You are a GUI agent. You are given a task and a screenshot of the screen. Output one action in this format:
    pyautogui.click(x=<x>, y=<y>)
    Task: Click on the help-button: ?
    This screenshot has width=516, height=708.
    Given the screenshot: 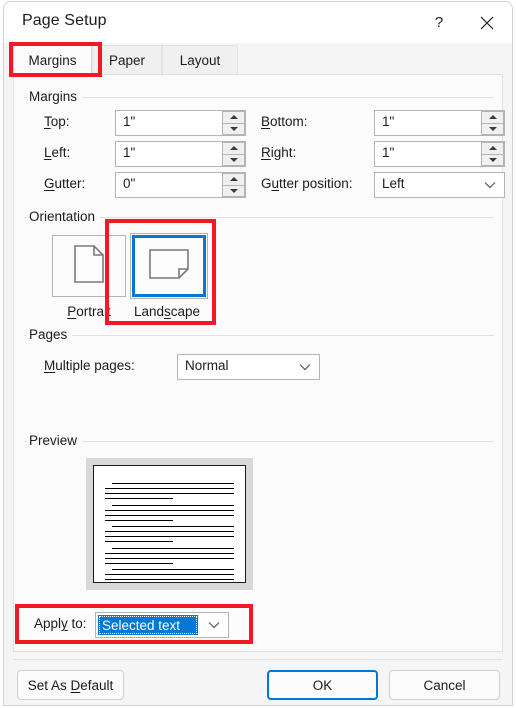 What is the action you would take?
    pyautogui.click(x=439, y=22)
    